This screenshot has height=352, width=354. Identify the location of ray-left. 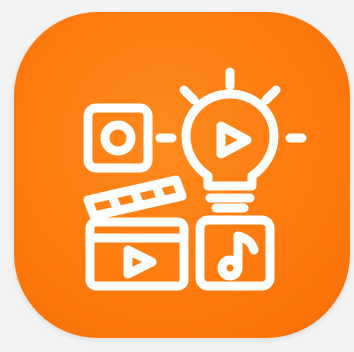
(189, 95).